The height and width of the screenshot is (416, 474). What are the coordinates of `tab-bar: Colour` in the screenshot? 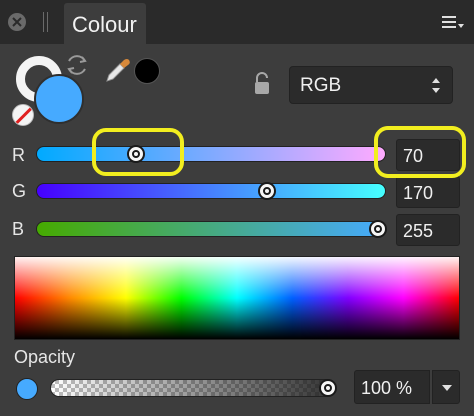 It's located at (237, 22).